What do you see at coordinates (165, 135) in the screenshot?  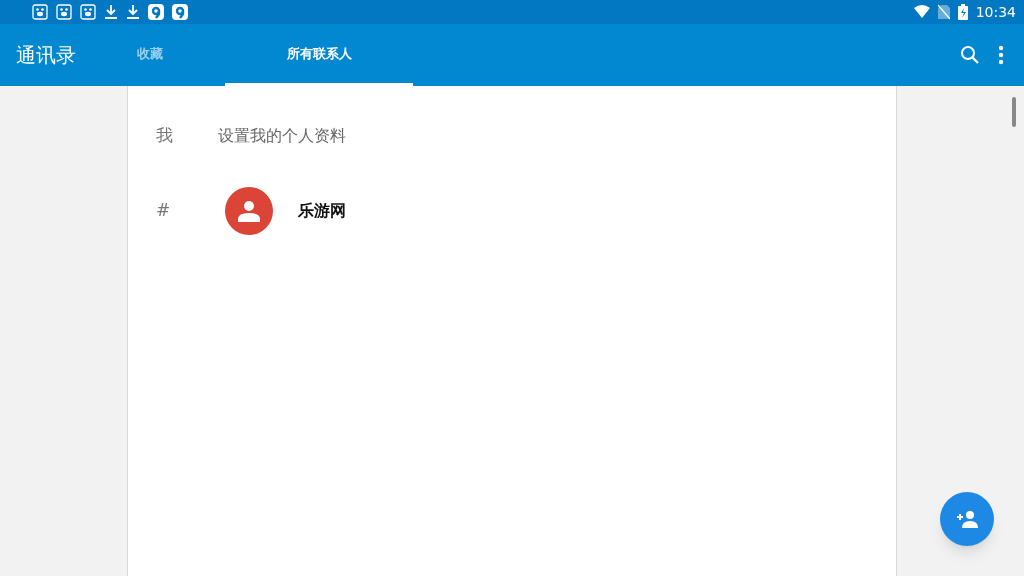 I see `section-letter: 我` at bounding box center [165, 135].